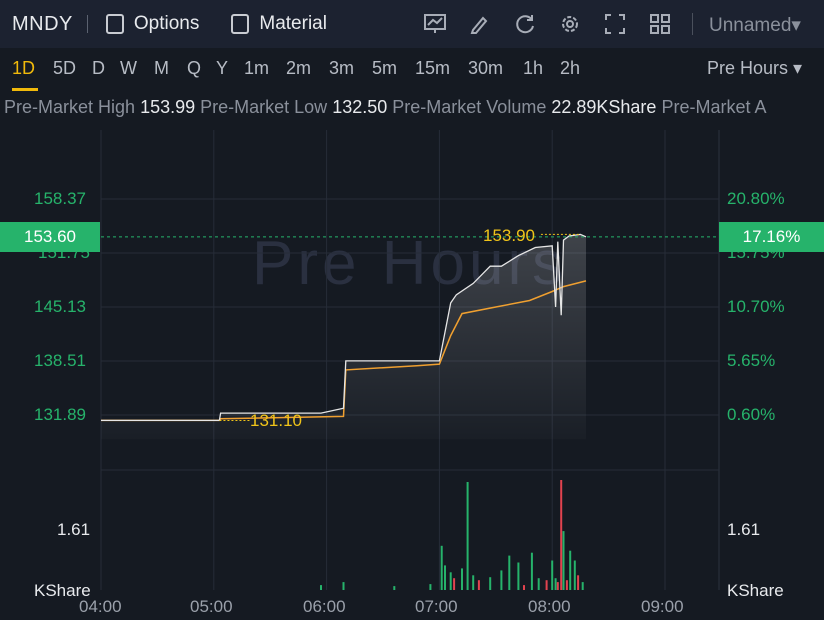 The height and width of the screenshot is (620, 824). I want to click on volume-tick-left: 1.61, so click(74, 529).